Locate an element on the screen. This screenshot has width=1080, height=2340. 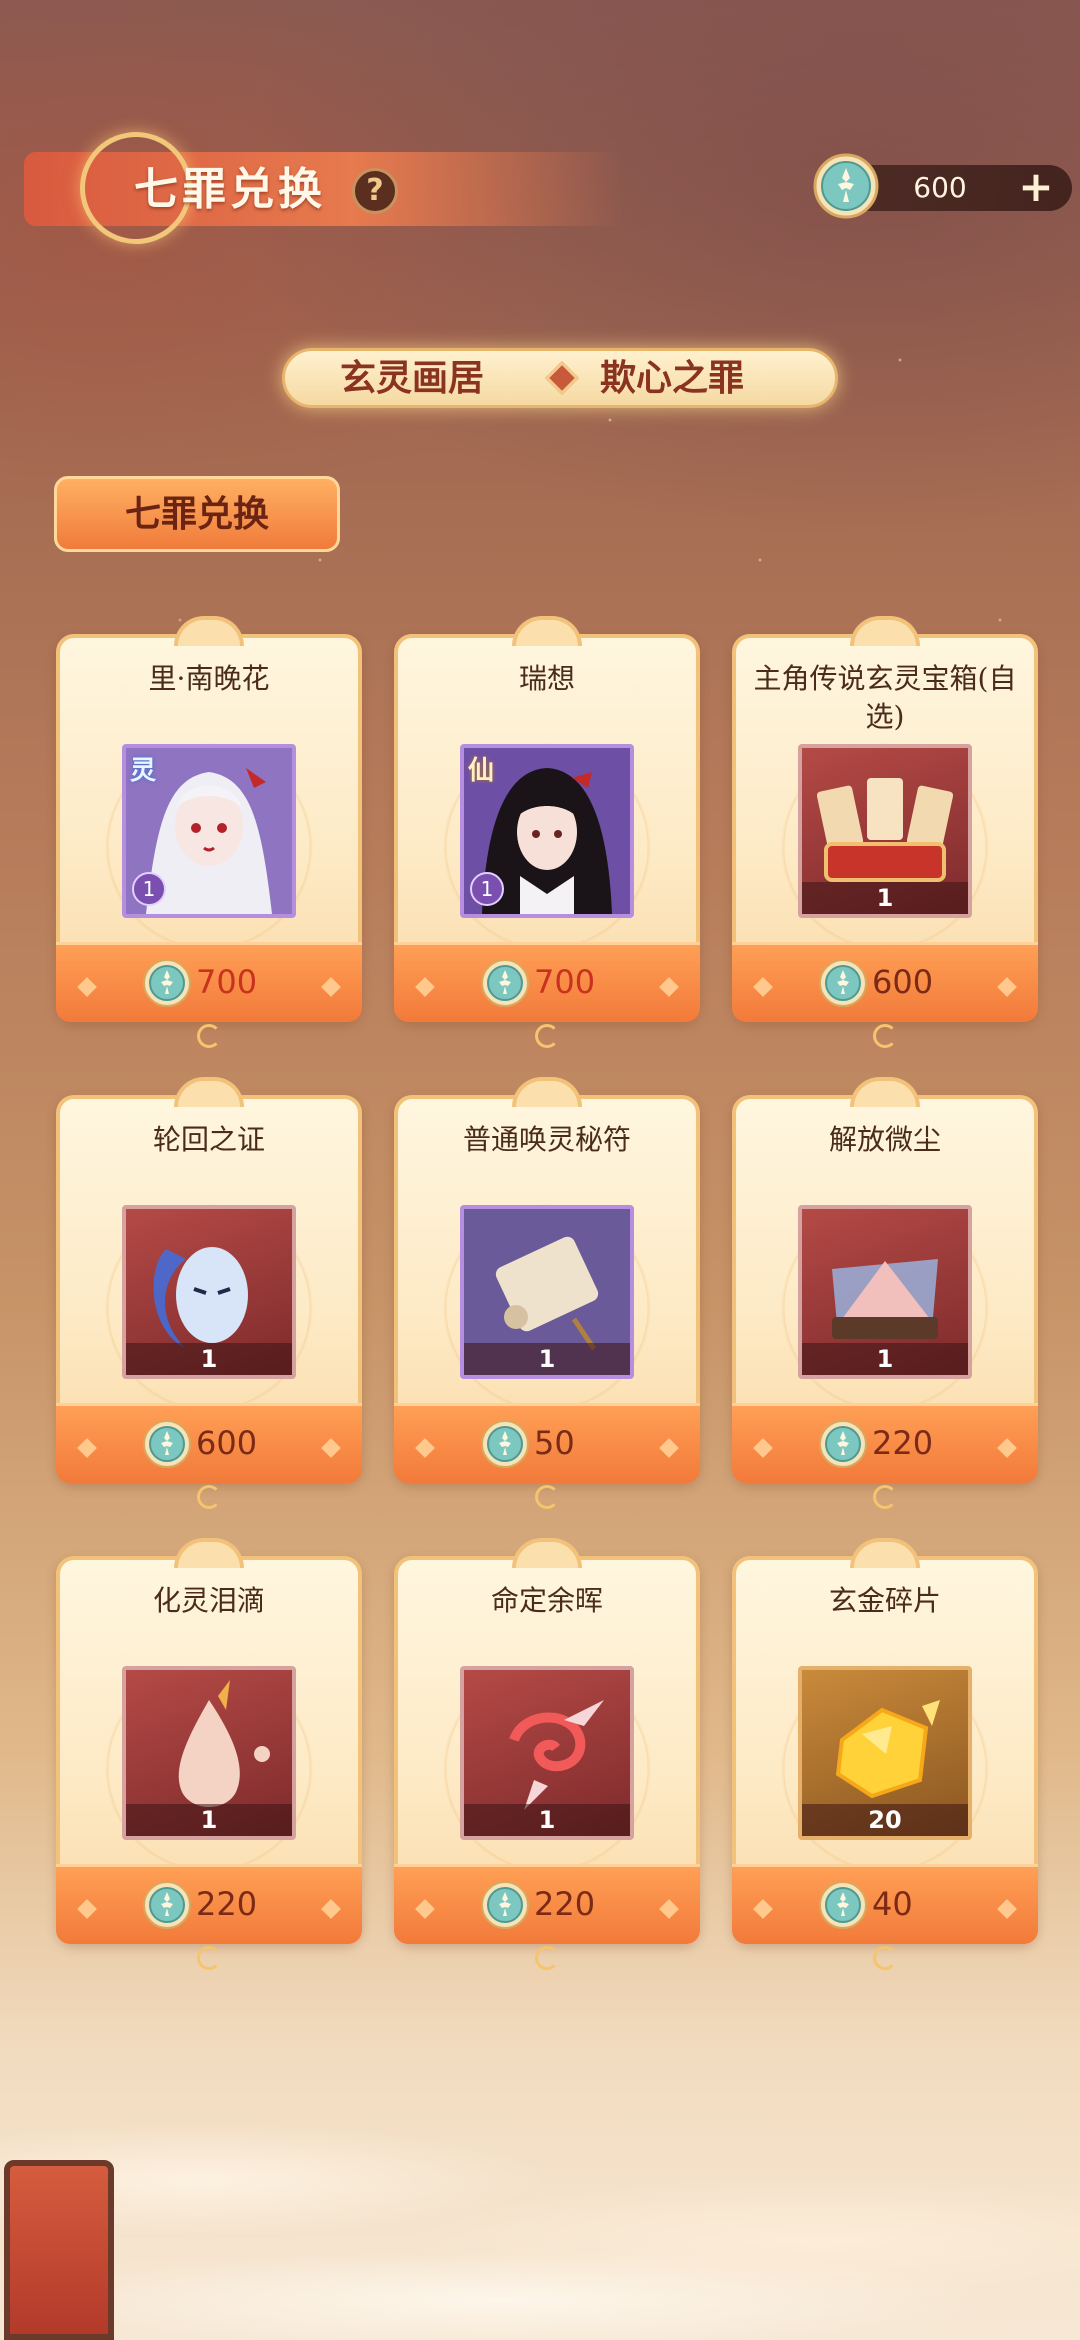
shop-item-card: 玄金碎片 20 40 is located at coordinates (885, 1754).